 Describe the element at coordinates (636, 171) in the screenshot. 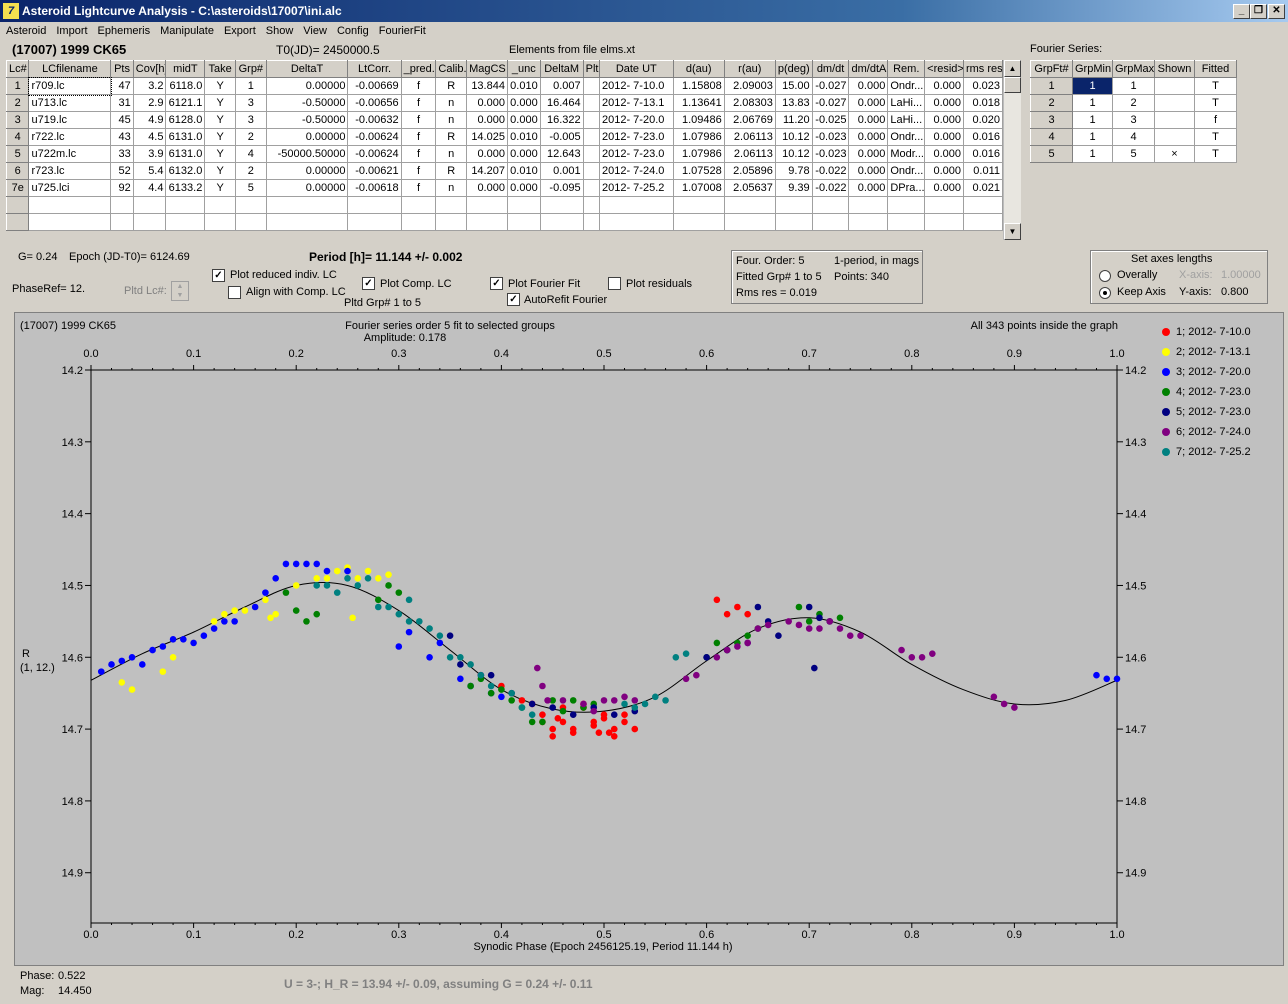

I see `table-cell: 2012- 7-24.0` at that location.